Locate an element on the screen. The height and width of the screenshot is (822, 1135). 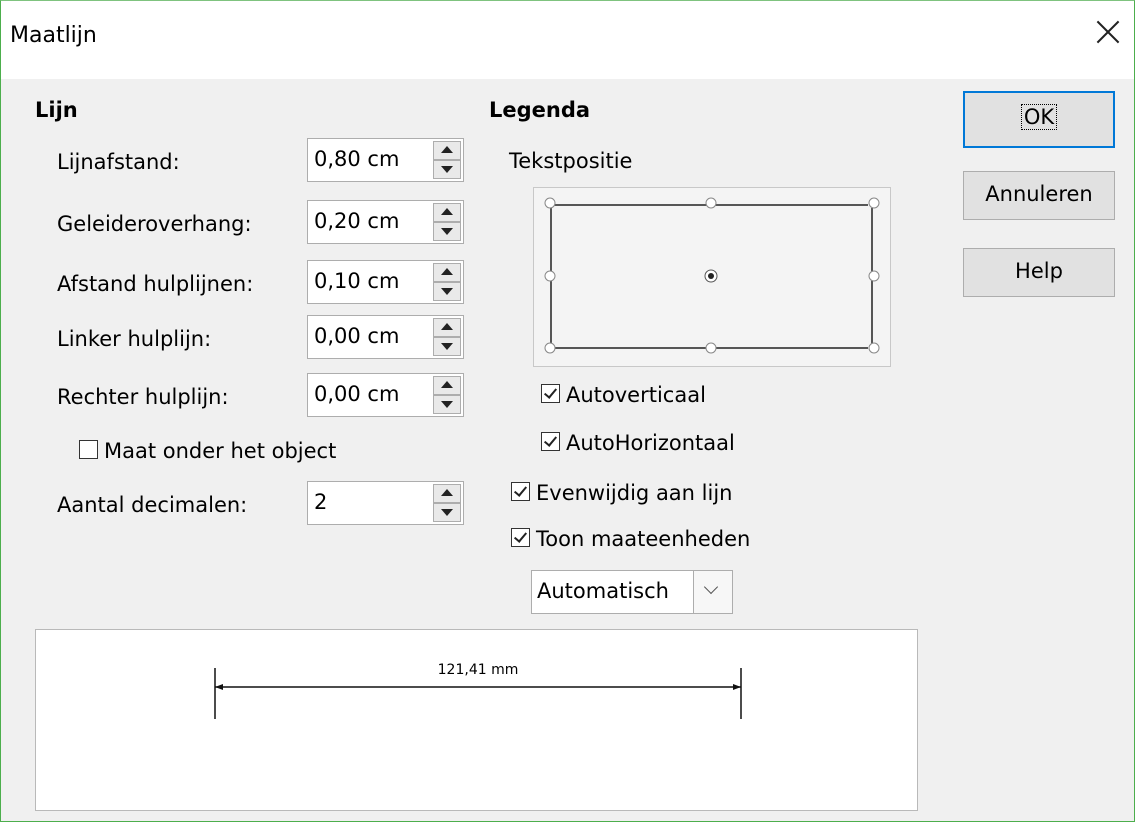
parallel-checkbox: Evenwijdig aan lijn is located at coordinates (621, 493).